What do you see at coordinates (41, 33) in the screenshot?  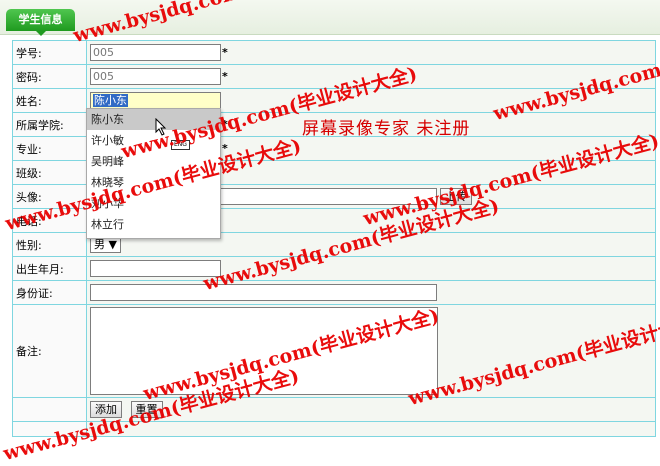 I see `tab-indicator` at bounding box center [41, 33].